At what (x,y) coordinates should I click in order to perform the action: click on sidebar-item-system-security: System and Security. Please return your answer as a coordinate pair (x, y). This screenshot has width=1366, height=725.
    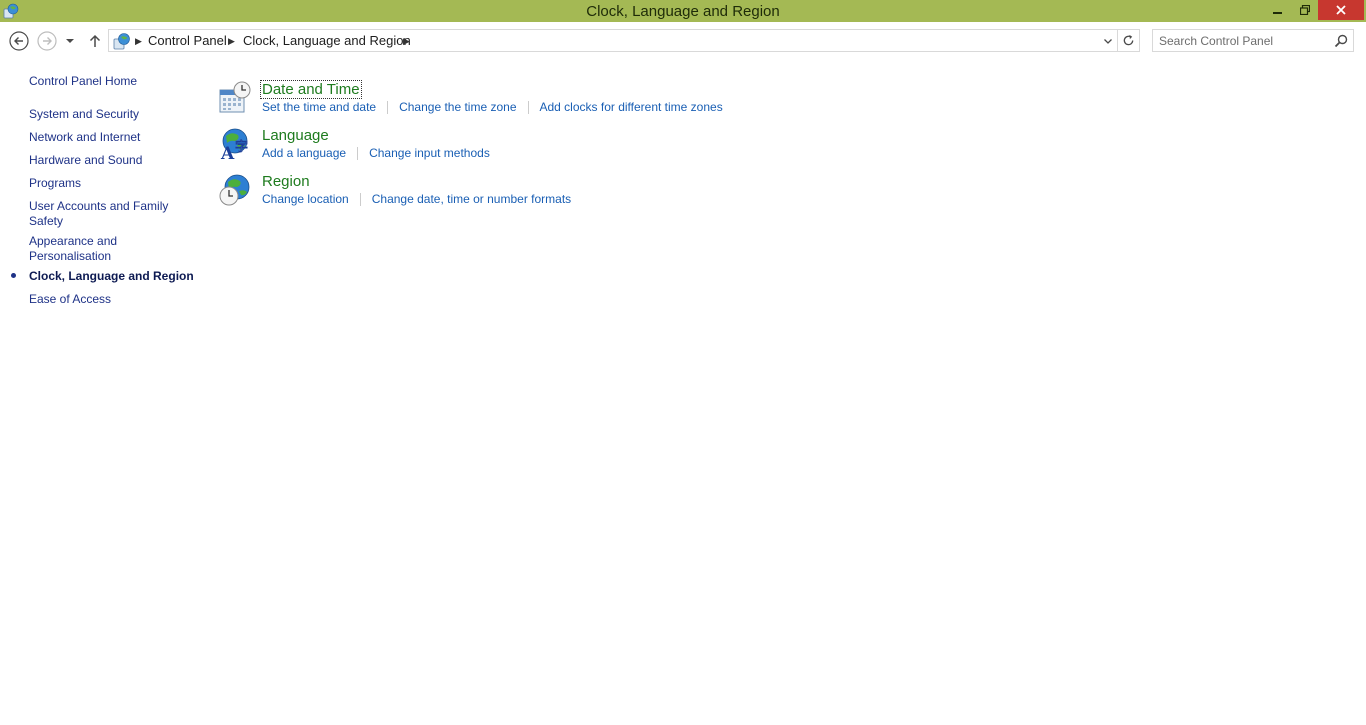
    Looking at the image, I should click on (111, 114).